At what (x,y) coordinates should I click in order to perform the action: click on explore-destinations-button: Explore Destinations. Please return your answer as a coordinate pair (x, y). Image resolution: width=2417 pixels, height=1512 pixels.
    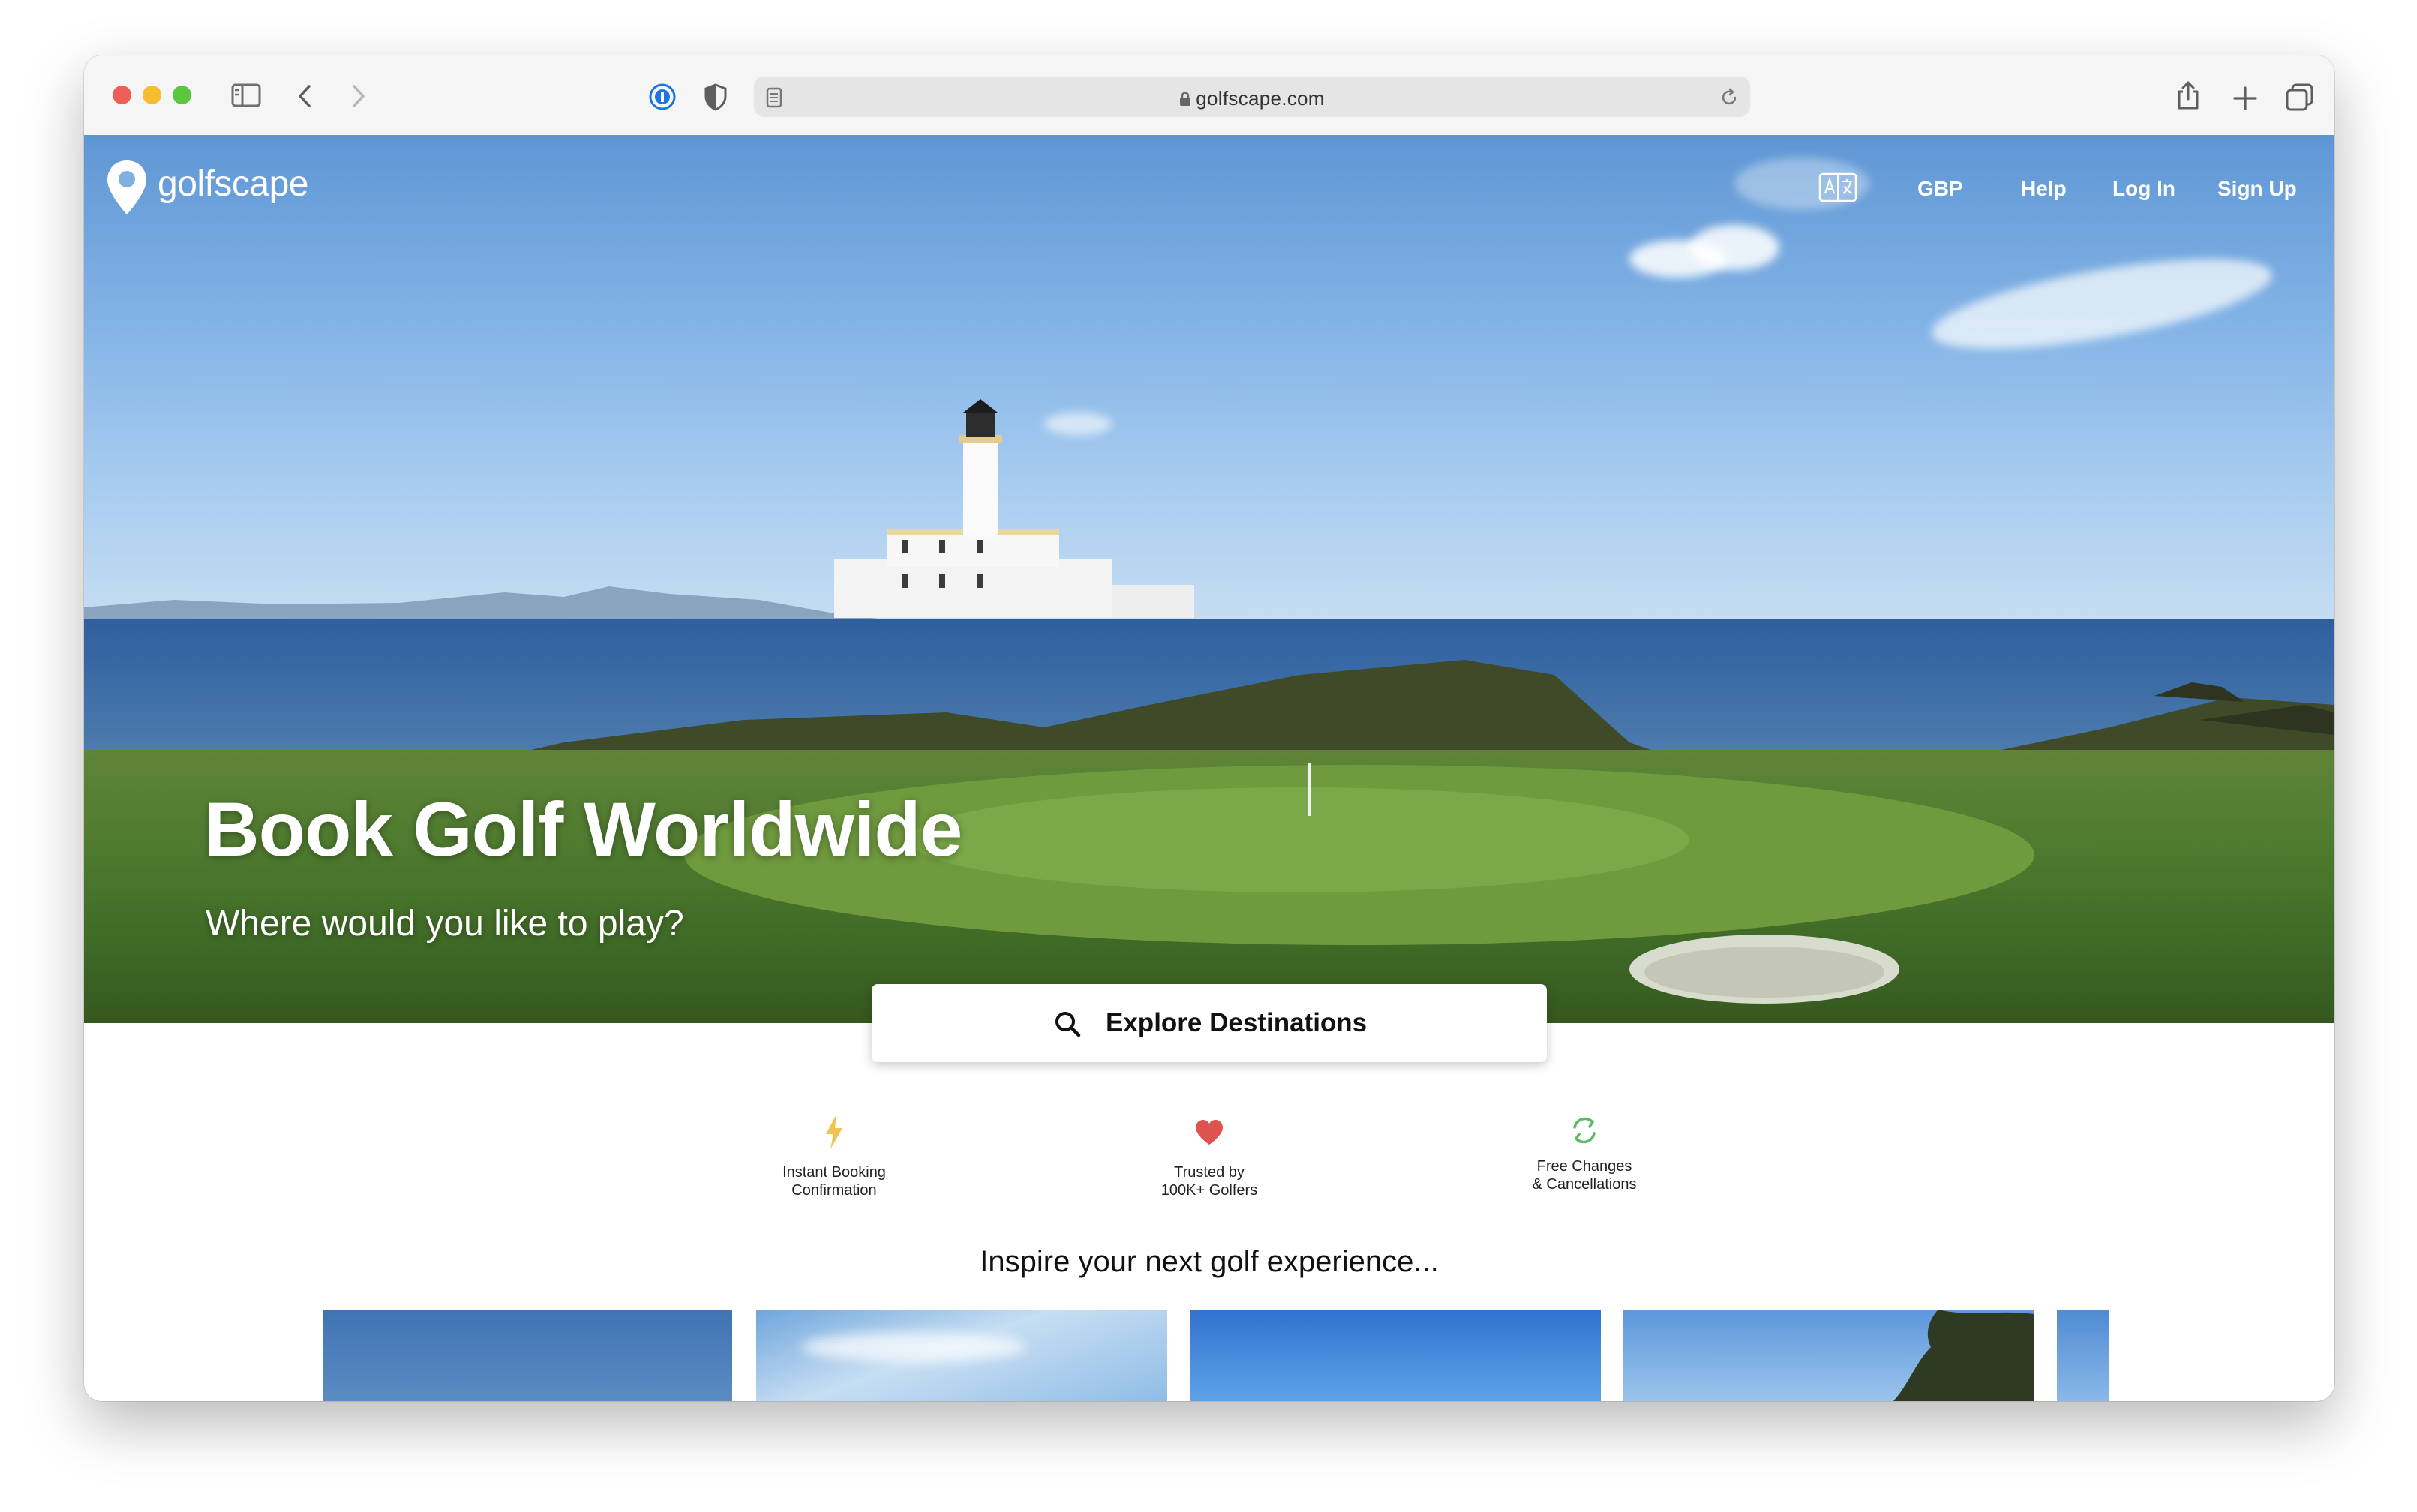
    Looking at the image, I should click on (1209, 1023).